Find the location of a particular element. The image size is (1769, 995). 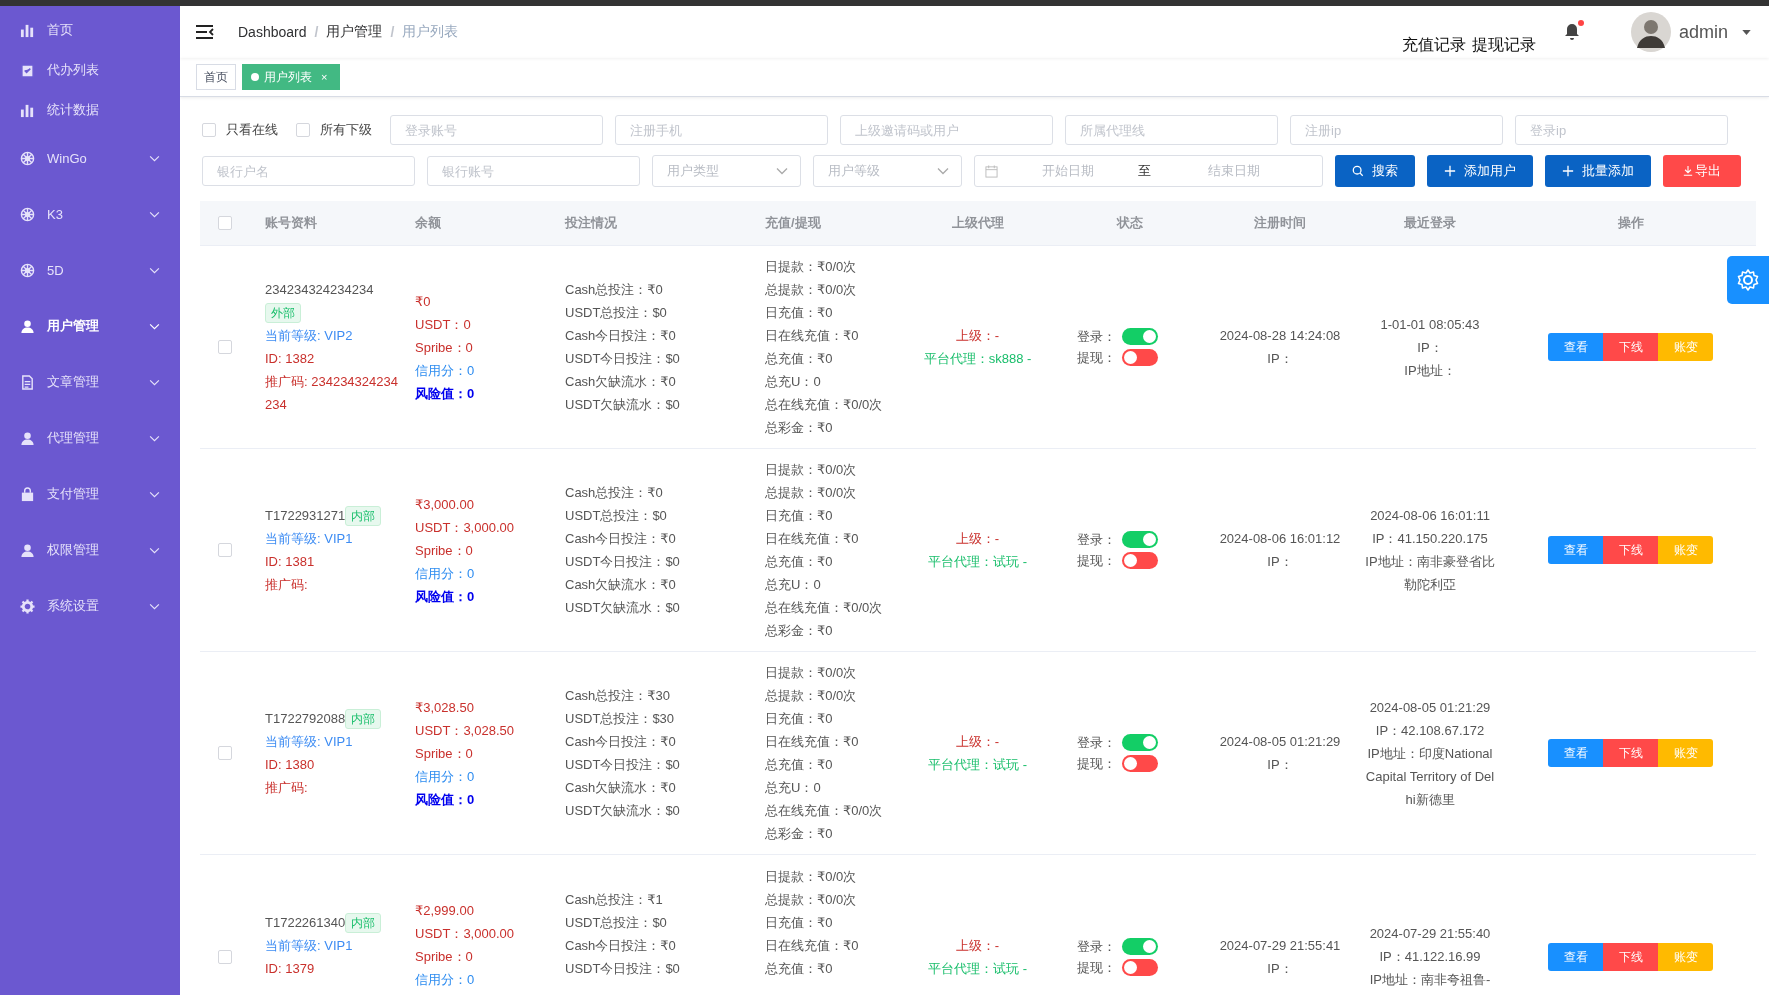

balance-line: Spribe：0 is located at coordinates (444, 957).